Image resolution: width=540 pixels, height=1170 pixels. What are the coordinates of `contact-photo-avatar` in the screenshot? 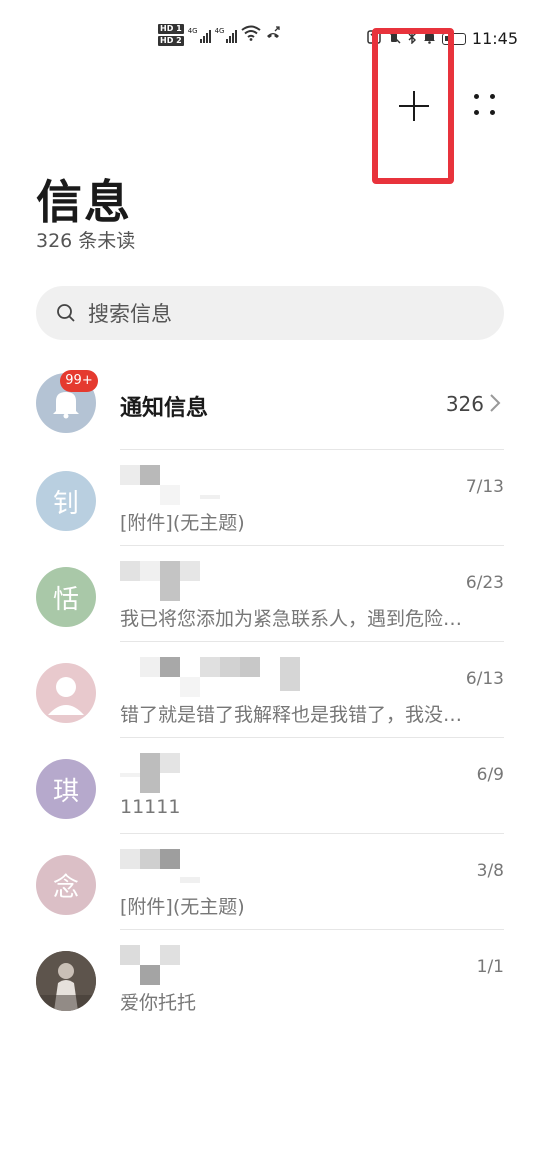 It's located at (66, 981).